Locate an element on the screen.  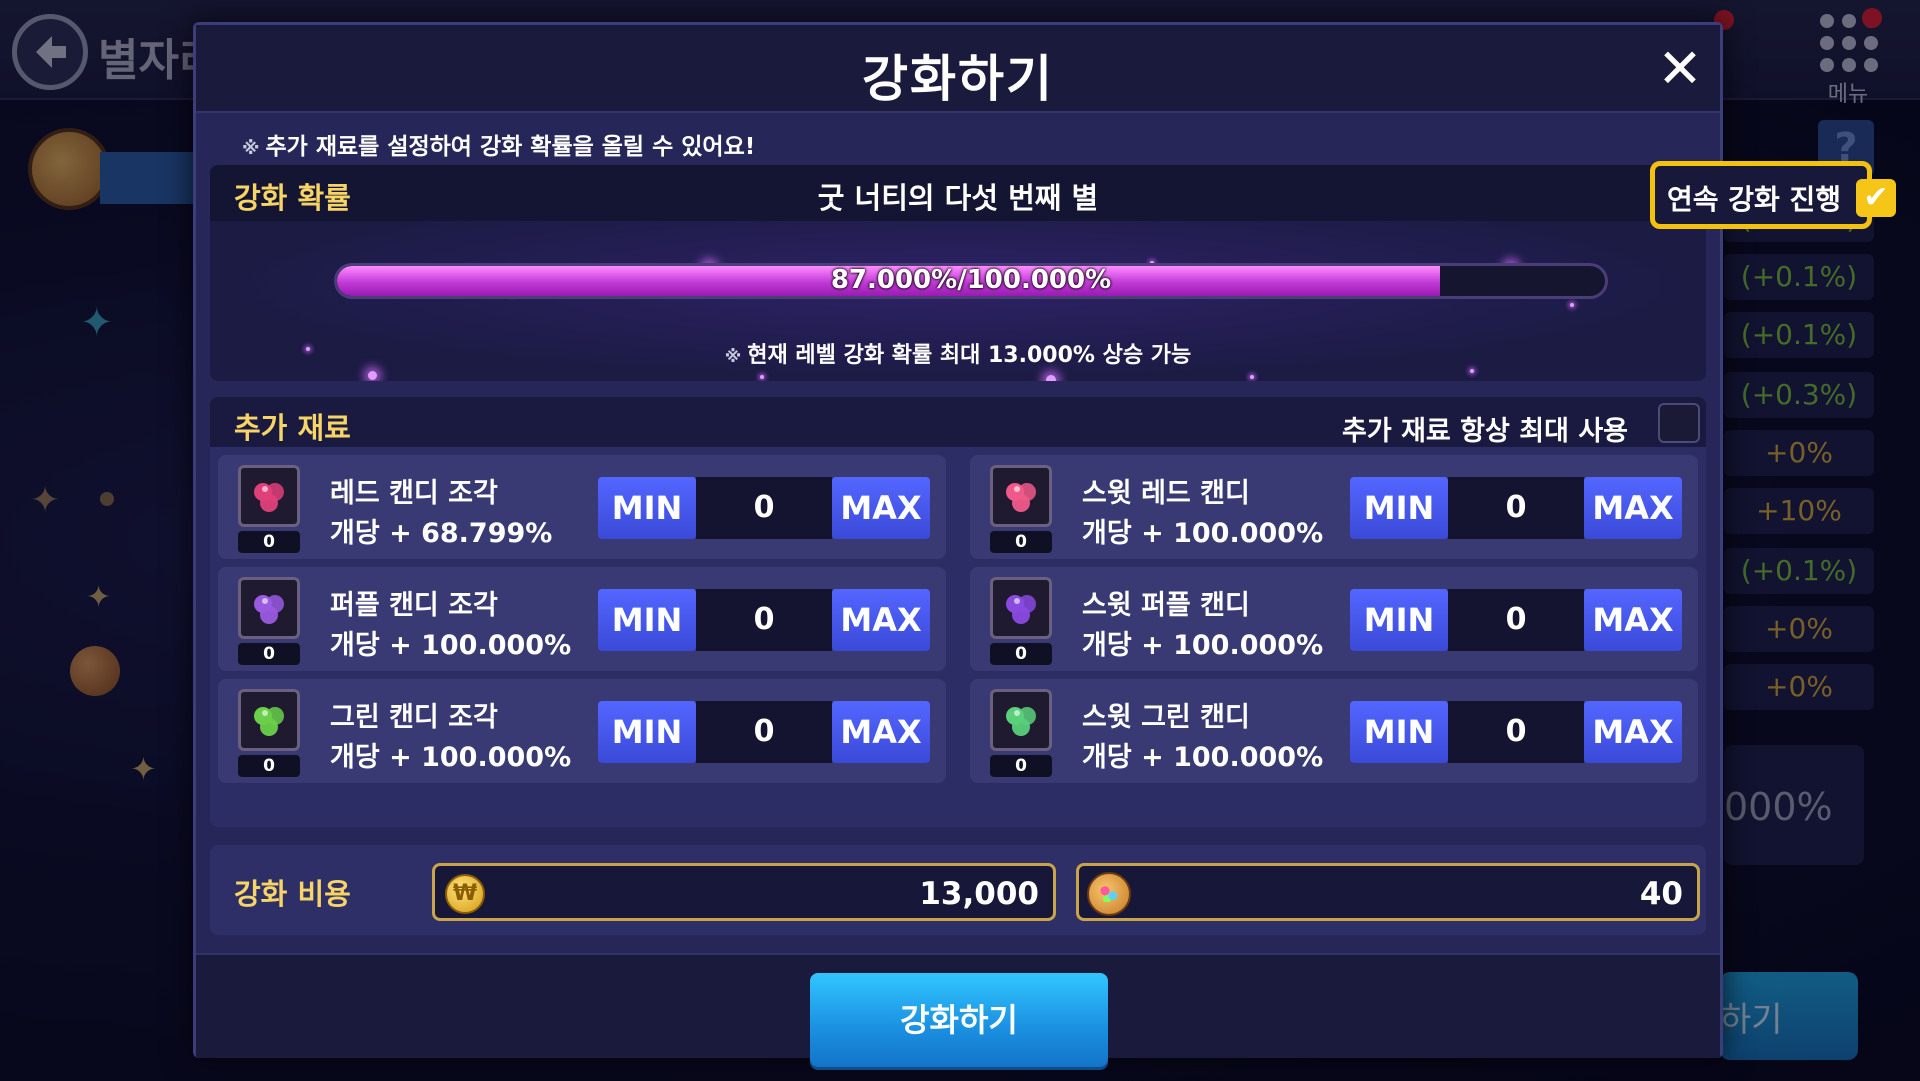
probability-header: 강화 확률 굿 너티의 다섯 번째 별 is located at coordinates (958, 193).